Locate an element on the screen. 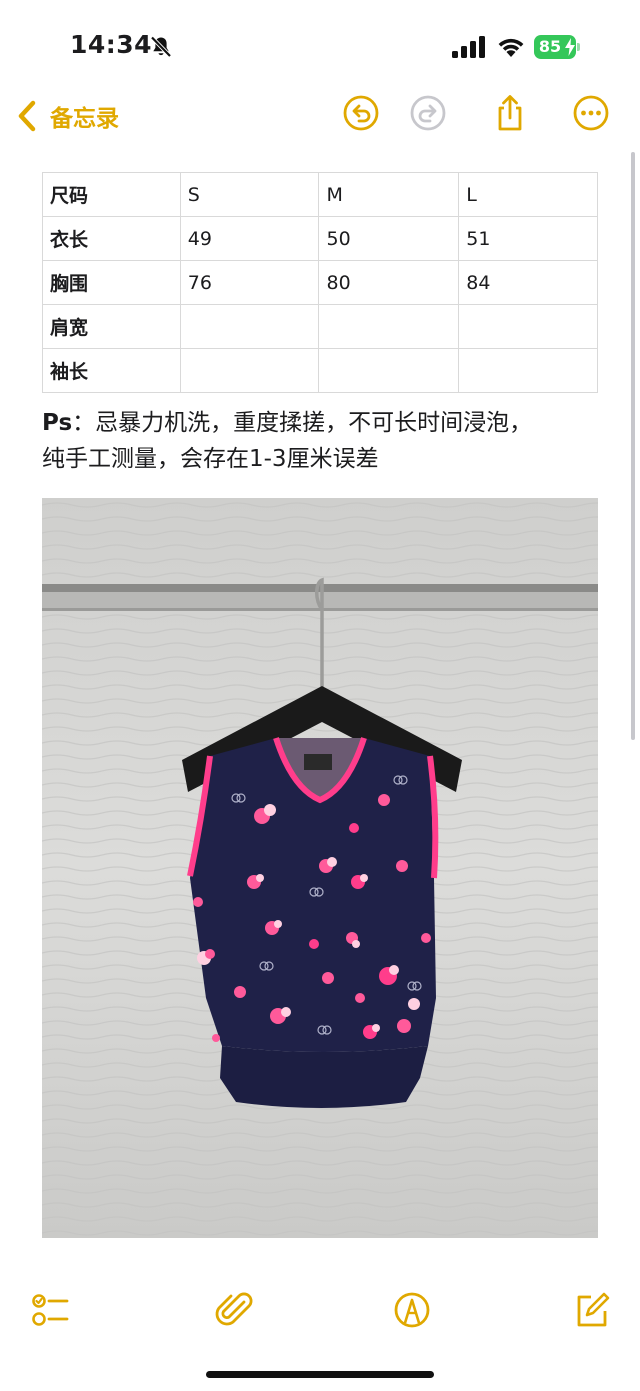  table-row: 尺码 S M L is located at coordinates (320, 194).